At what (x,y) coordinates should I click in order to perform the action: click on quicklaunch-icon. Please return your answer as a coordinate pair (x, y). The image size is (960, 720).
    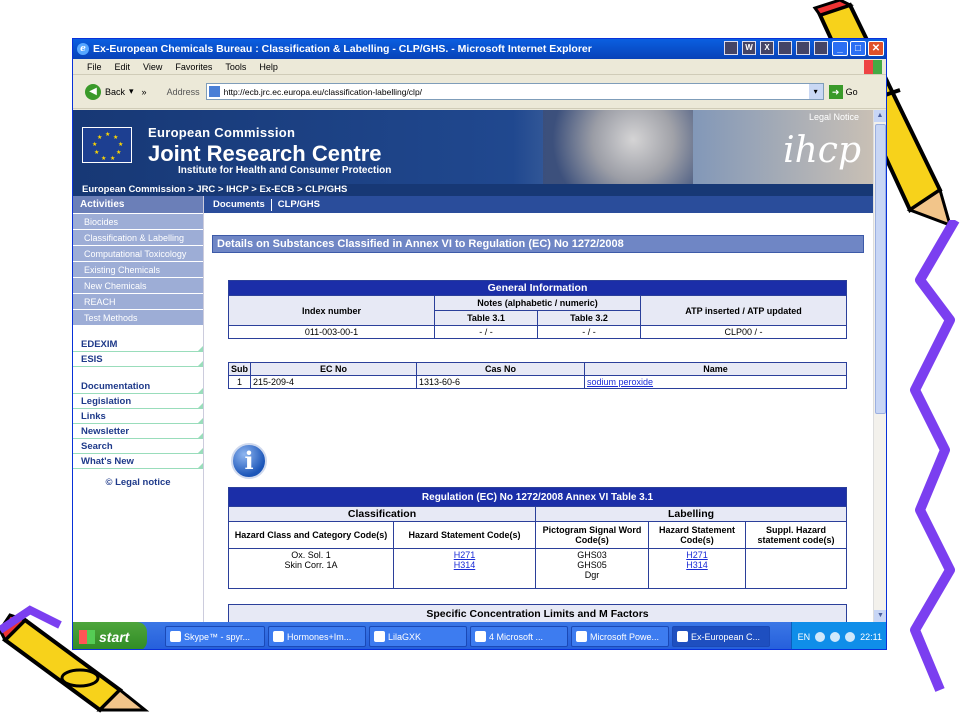
    Looking at the image, I should click on (731, 48).